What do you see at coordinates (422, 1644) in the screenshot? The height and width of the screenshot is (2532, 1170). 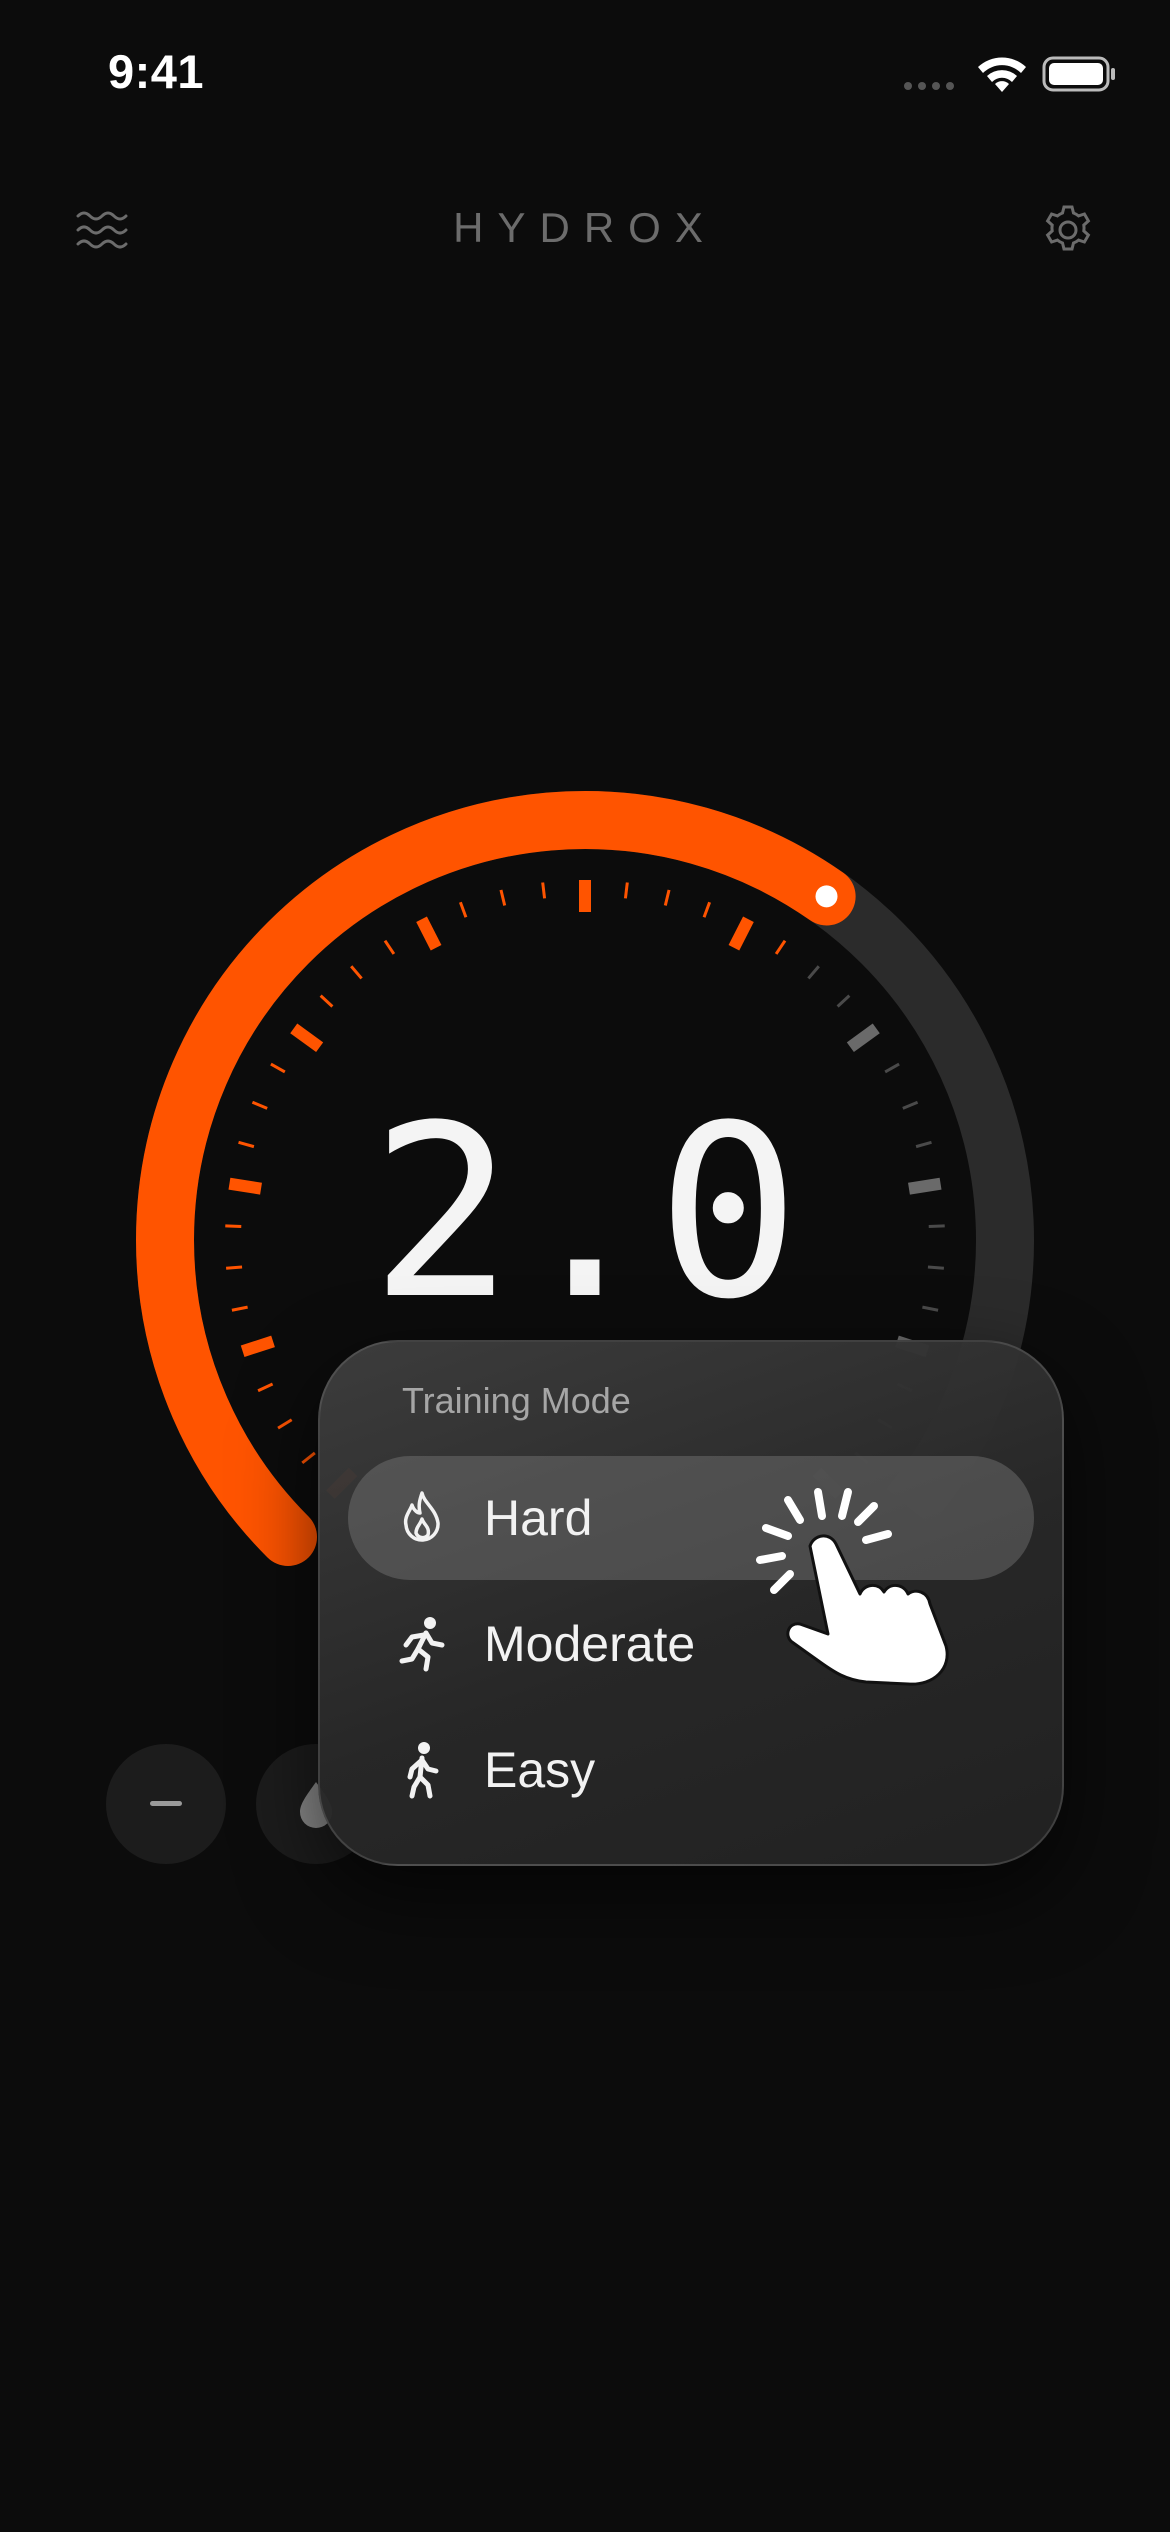 I see `running-icon` at bounding box center [422, 1644].